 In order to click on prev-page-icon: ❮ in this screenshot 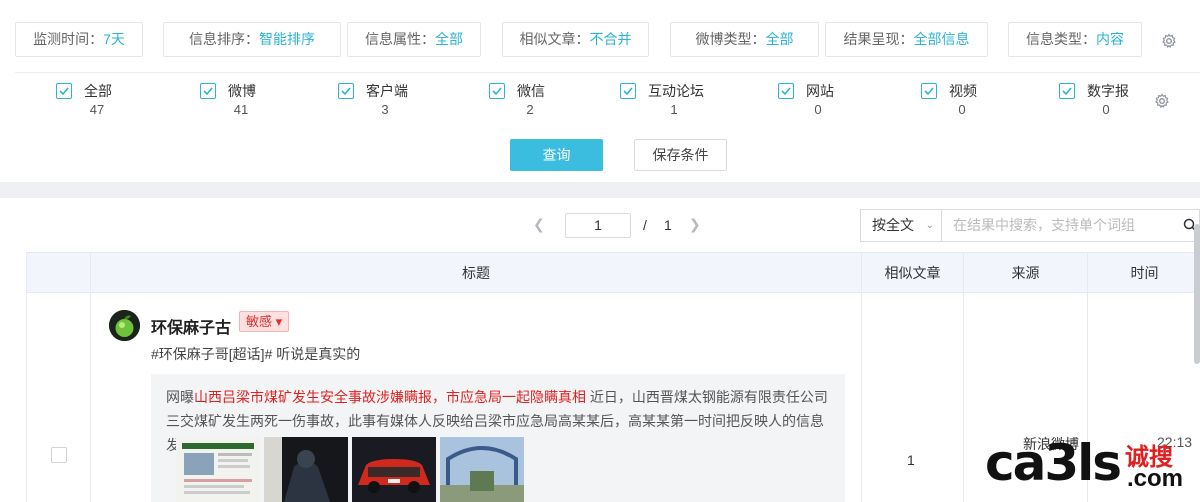, I will do `click(539, 224)`.